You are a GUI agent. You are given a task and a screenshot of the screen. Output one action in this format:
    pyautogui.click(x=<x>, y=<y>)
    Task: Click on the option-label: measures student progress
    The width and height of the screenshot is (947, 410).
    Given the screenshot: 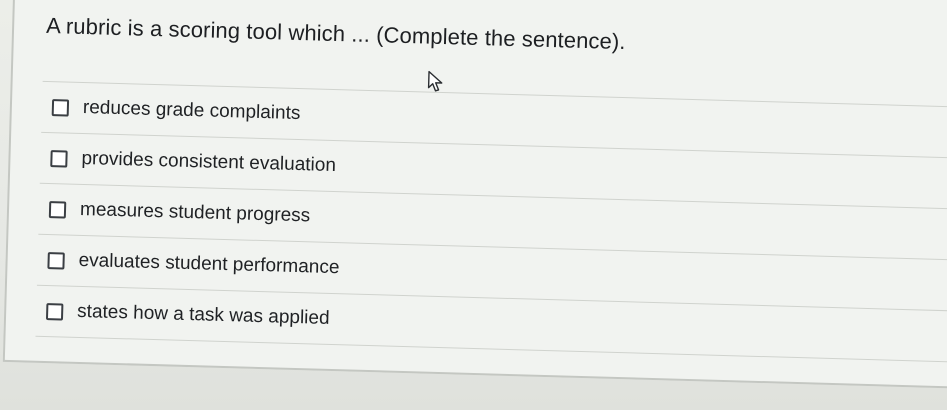 What is the action you would take?
    pyautogui.click(x=195, y=212)
    